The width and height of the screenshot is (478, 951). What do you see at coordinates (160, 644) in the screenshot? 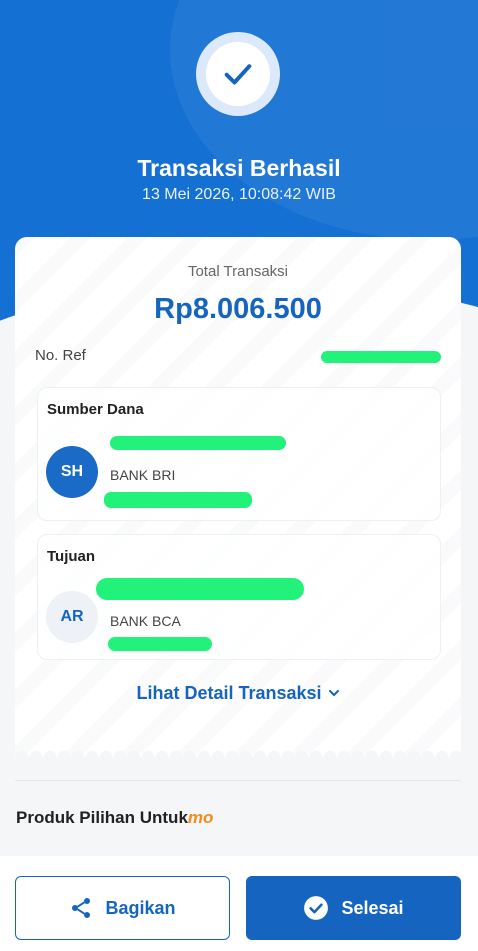
I see `destination-account-redacted` at bounding box center [160, 644].